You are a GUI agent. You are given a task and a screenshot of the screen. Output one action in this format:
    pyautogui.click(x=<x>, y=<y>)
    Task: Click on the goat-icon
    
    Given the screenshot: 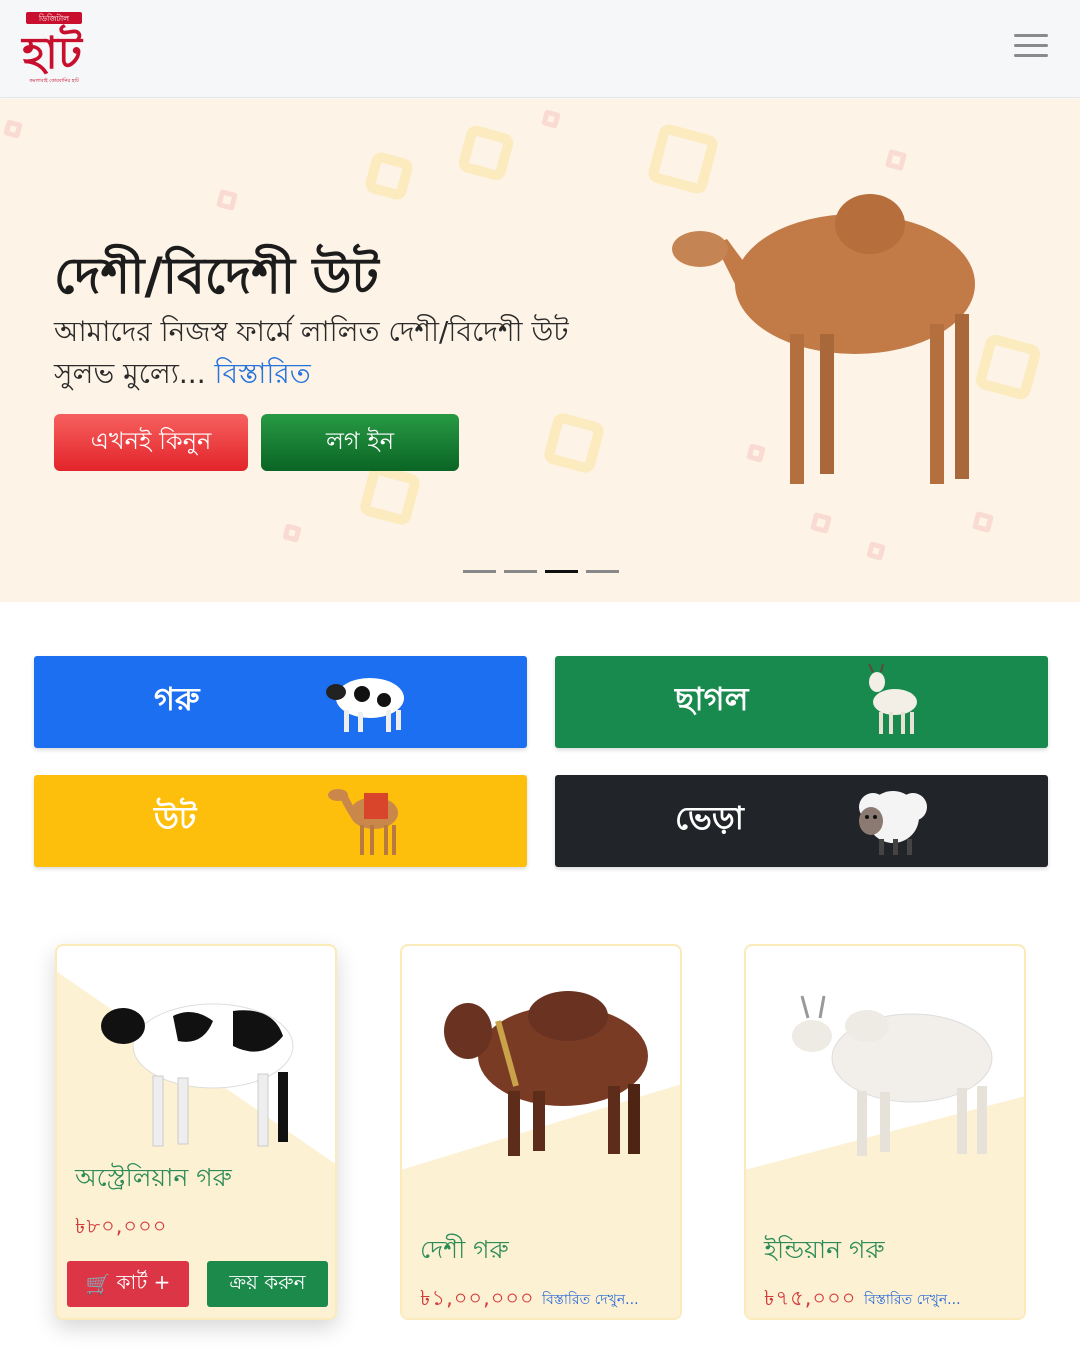 What is the action you would take?
    pyautogui.click(x=892, y=699)
    